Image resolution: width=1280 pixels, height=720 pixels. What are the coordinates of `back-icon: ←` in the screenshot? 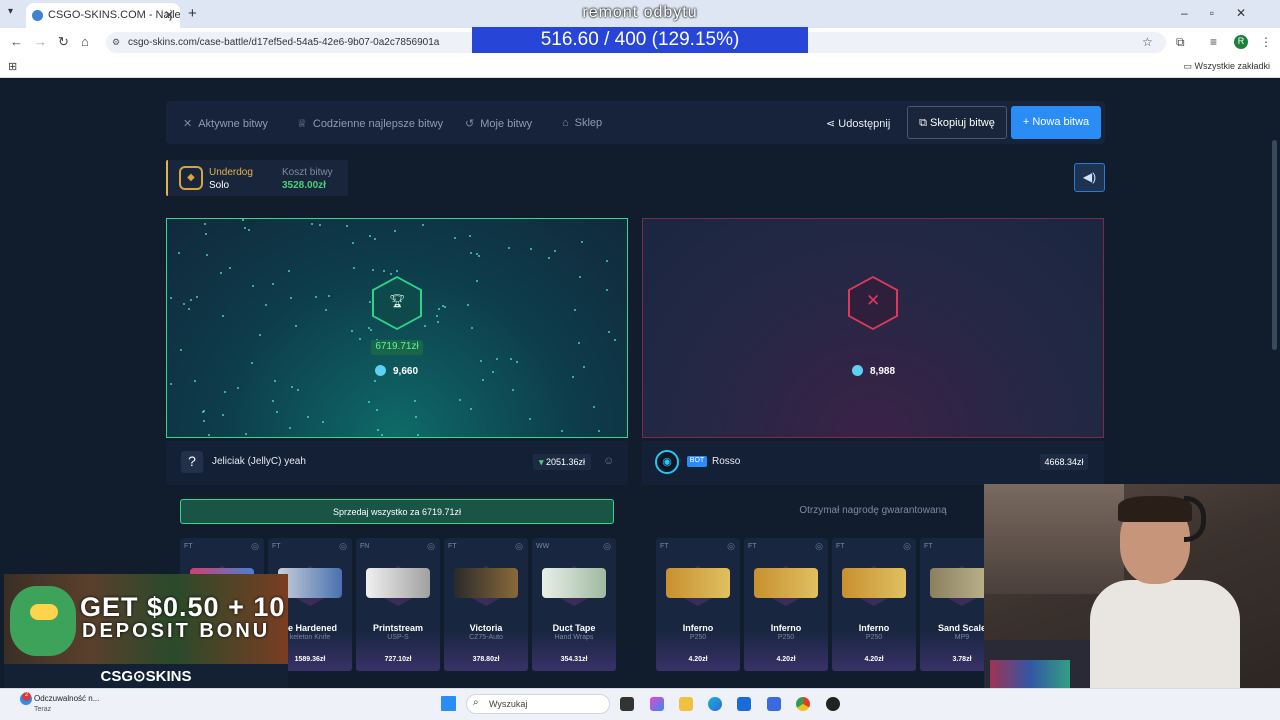 It's located at (16, 41).